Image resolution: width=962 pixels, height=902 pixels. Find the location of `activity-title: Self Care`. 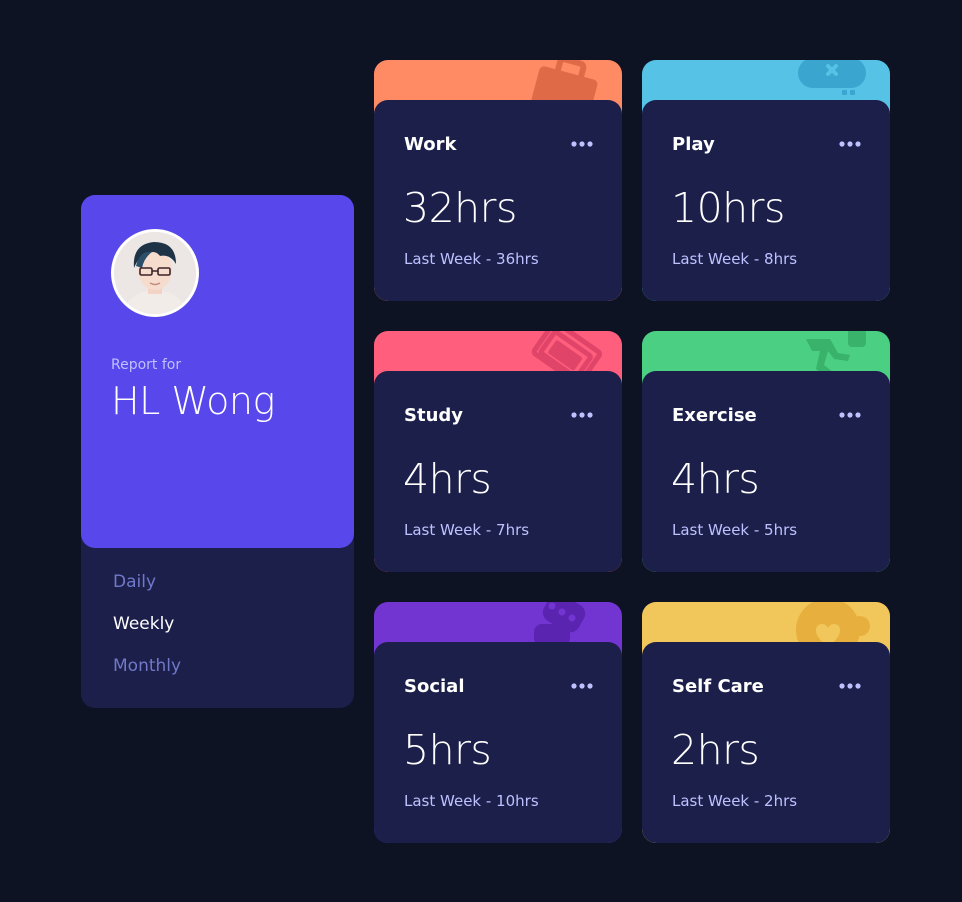

activity-title: Self Care is located at coordinates (718, 686).